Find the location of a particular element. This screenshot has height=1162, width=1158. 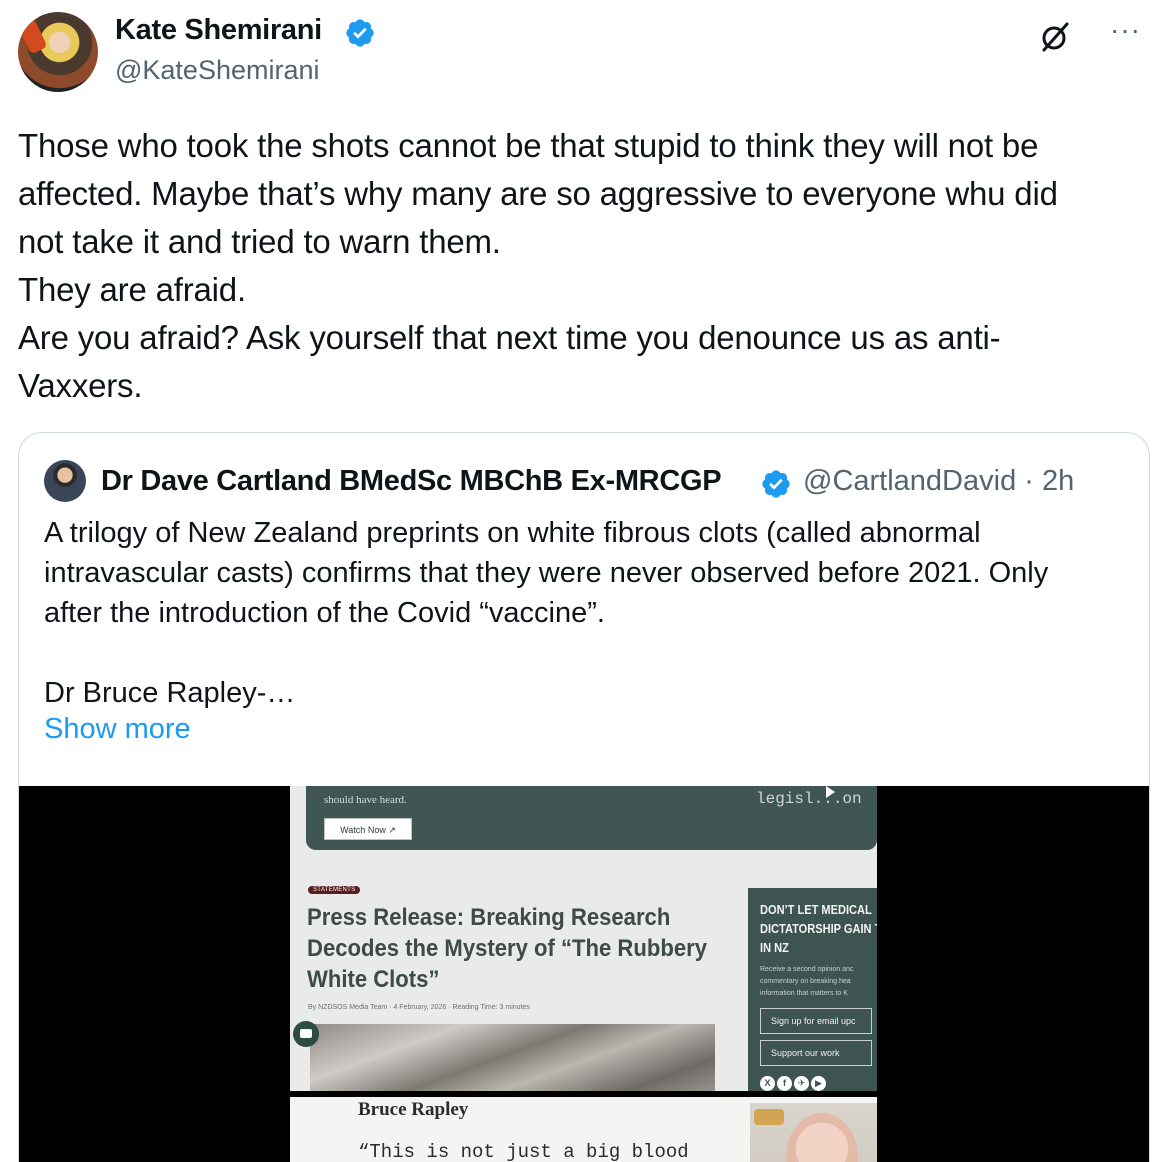

youtube-icon: ▶ is located at coordinates (818, 1083).